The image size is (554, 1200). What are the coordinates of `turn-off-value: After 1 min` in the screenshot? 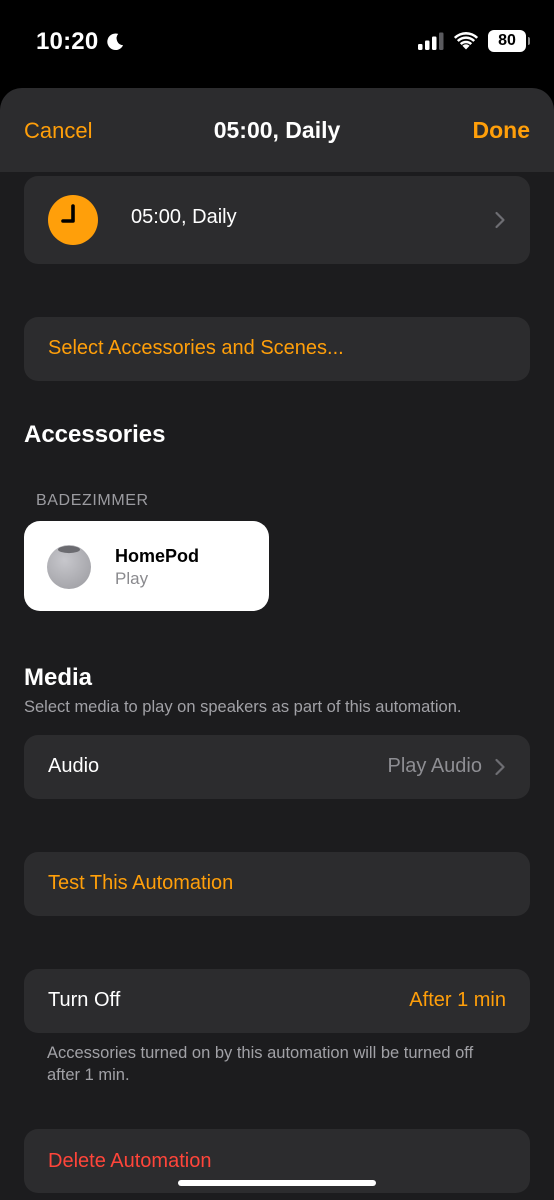 It's located at (457, 1000).